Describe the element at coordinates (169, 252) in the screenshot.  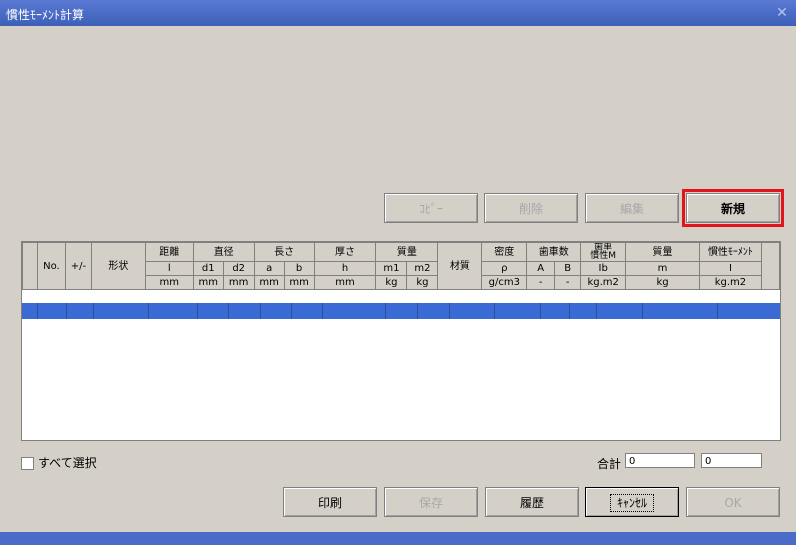
I see `header-distance: 距離` at that location.